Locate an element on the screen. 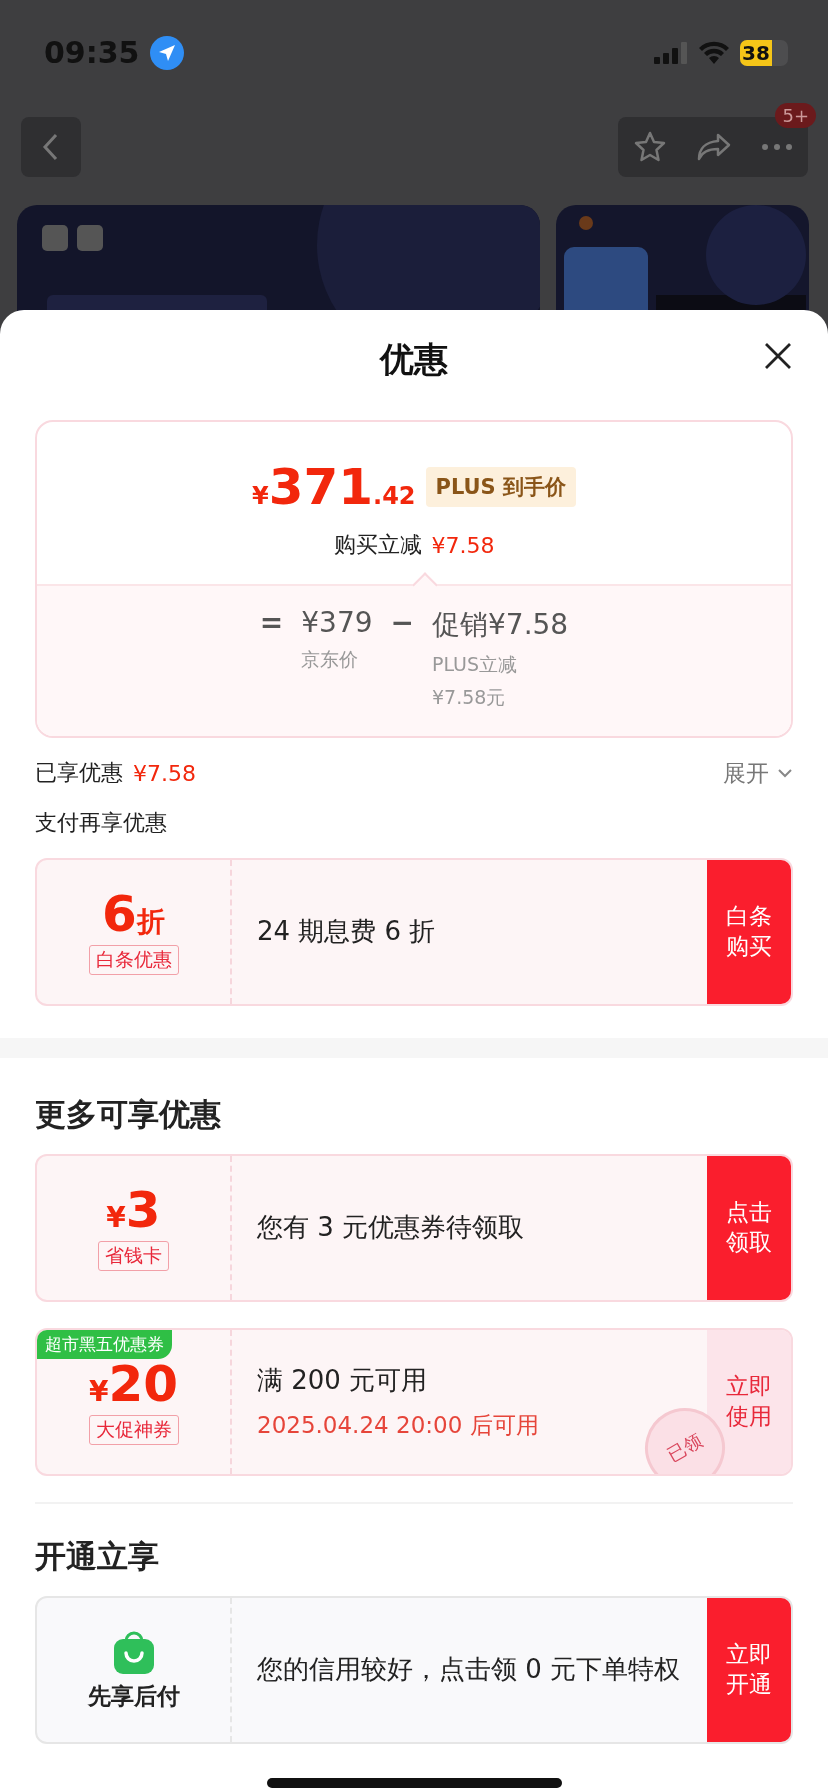 The width and height of the screenshot is (828, 1792). wifi-icon is located at coordinates (714, 52).